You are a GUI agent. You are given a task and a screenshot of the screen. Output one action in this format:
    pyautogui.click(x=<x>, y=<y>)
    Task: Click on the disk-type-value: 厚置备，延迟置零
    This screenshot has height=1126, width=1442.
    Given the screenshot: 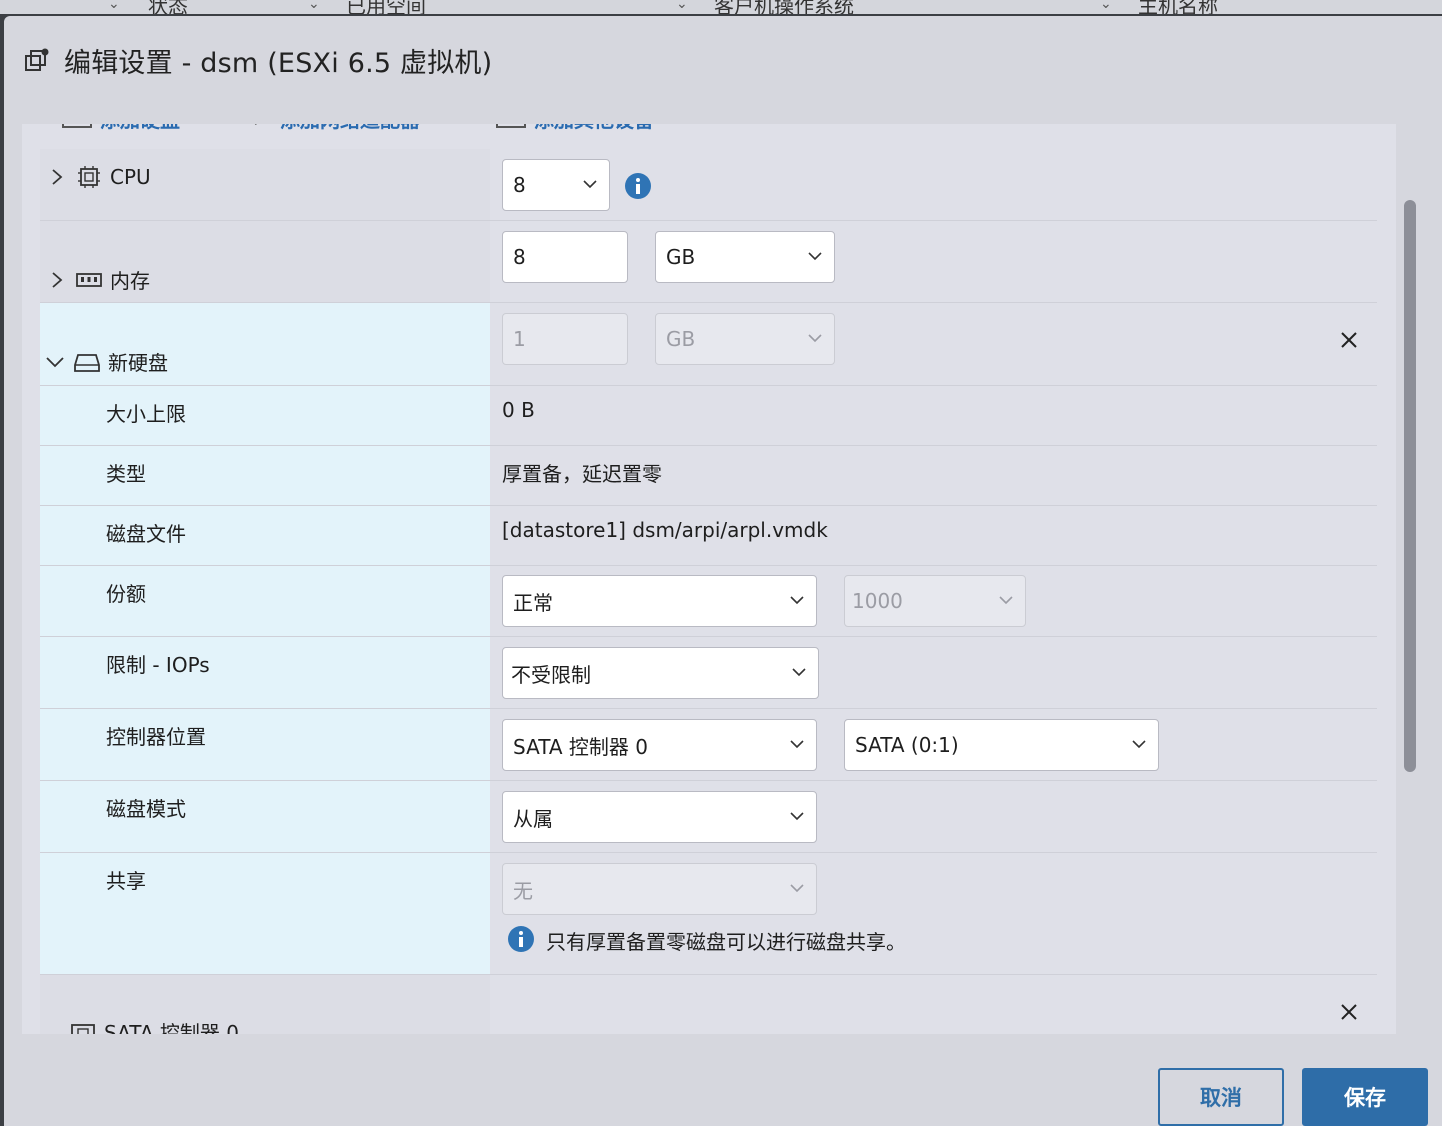 What is the action you would take?
    pyautogui.click(x=582, y=474)
    